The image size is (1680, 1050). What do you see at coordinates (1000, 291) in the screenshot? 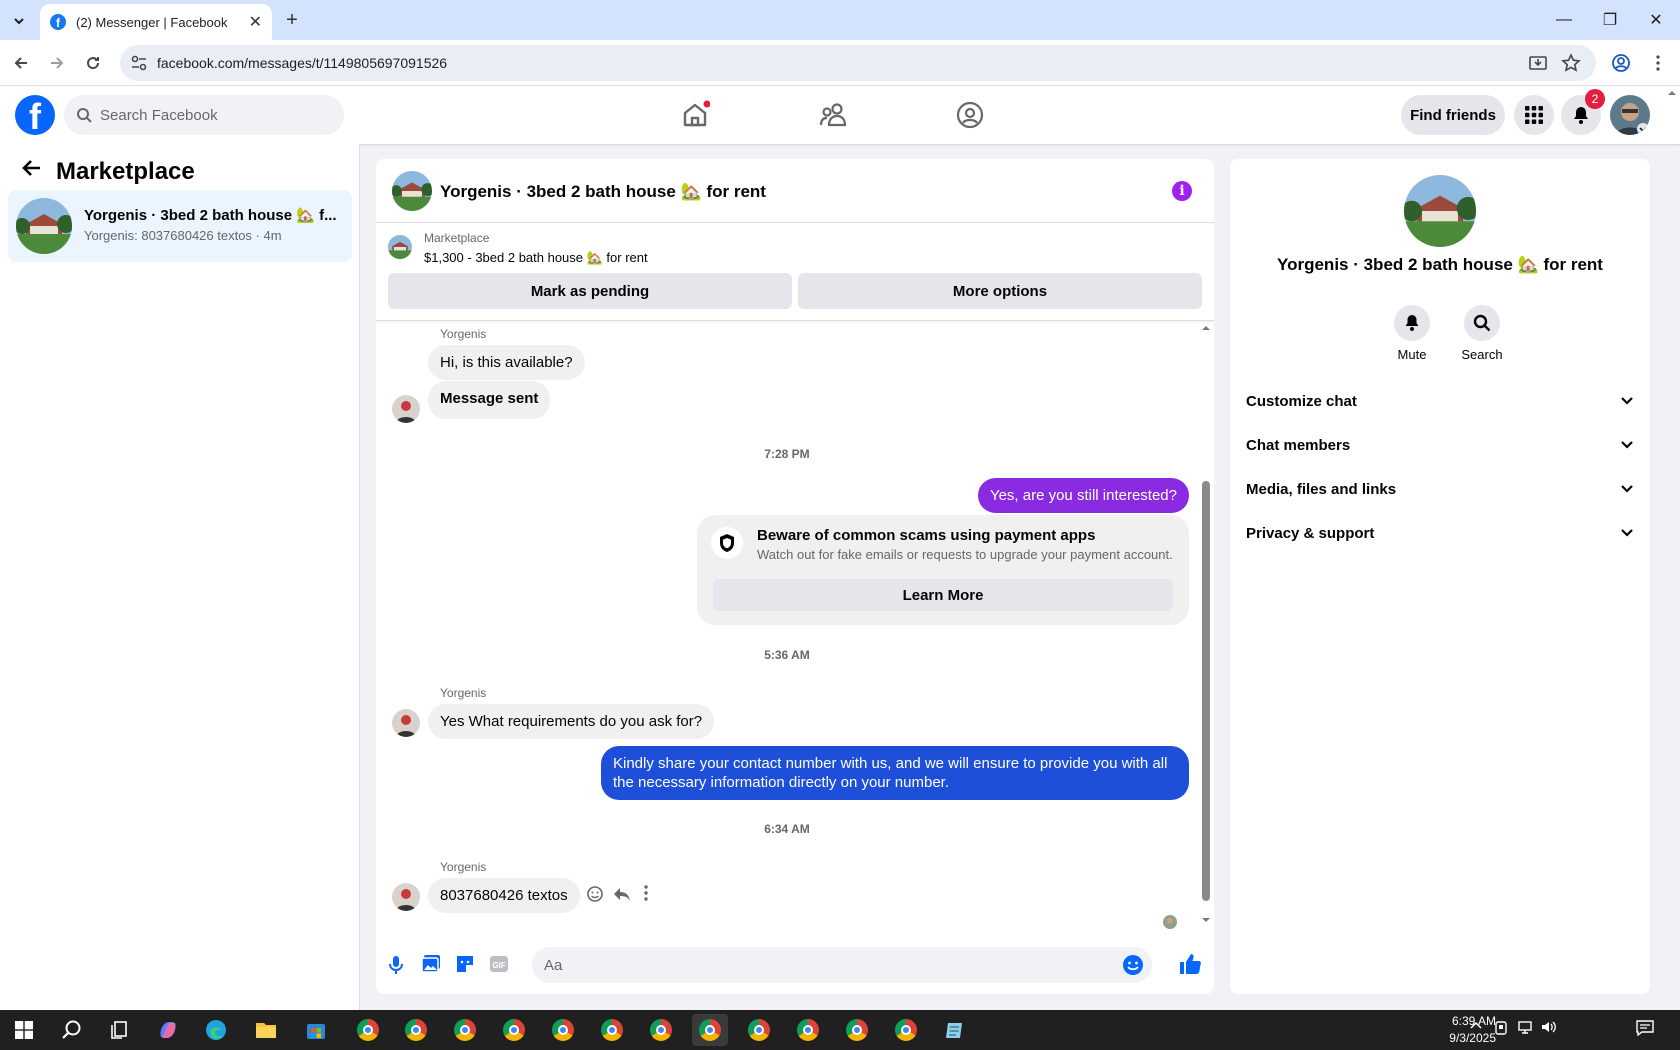
I see `more-options-button: More options` at bounding box center [1000, 291].